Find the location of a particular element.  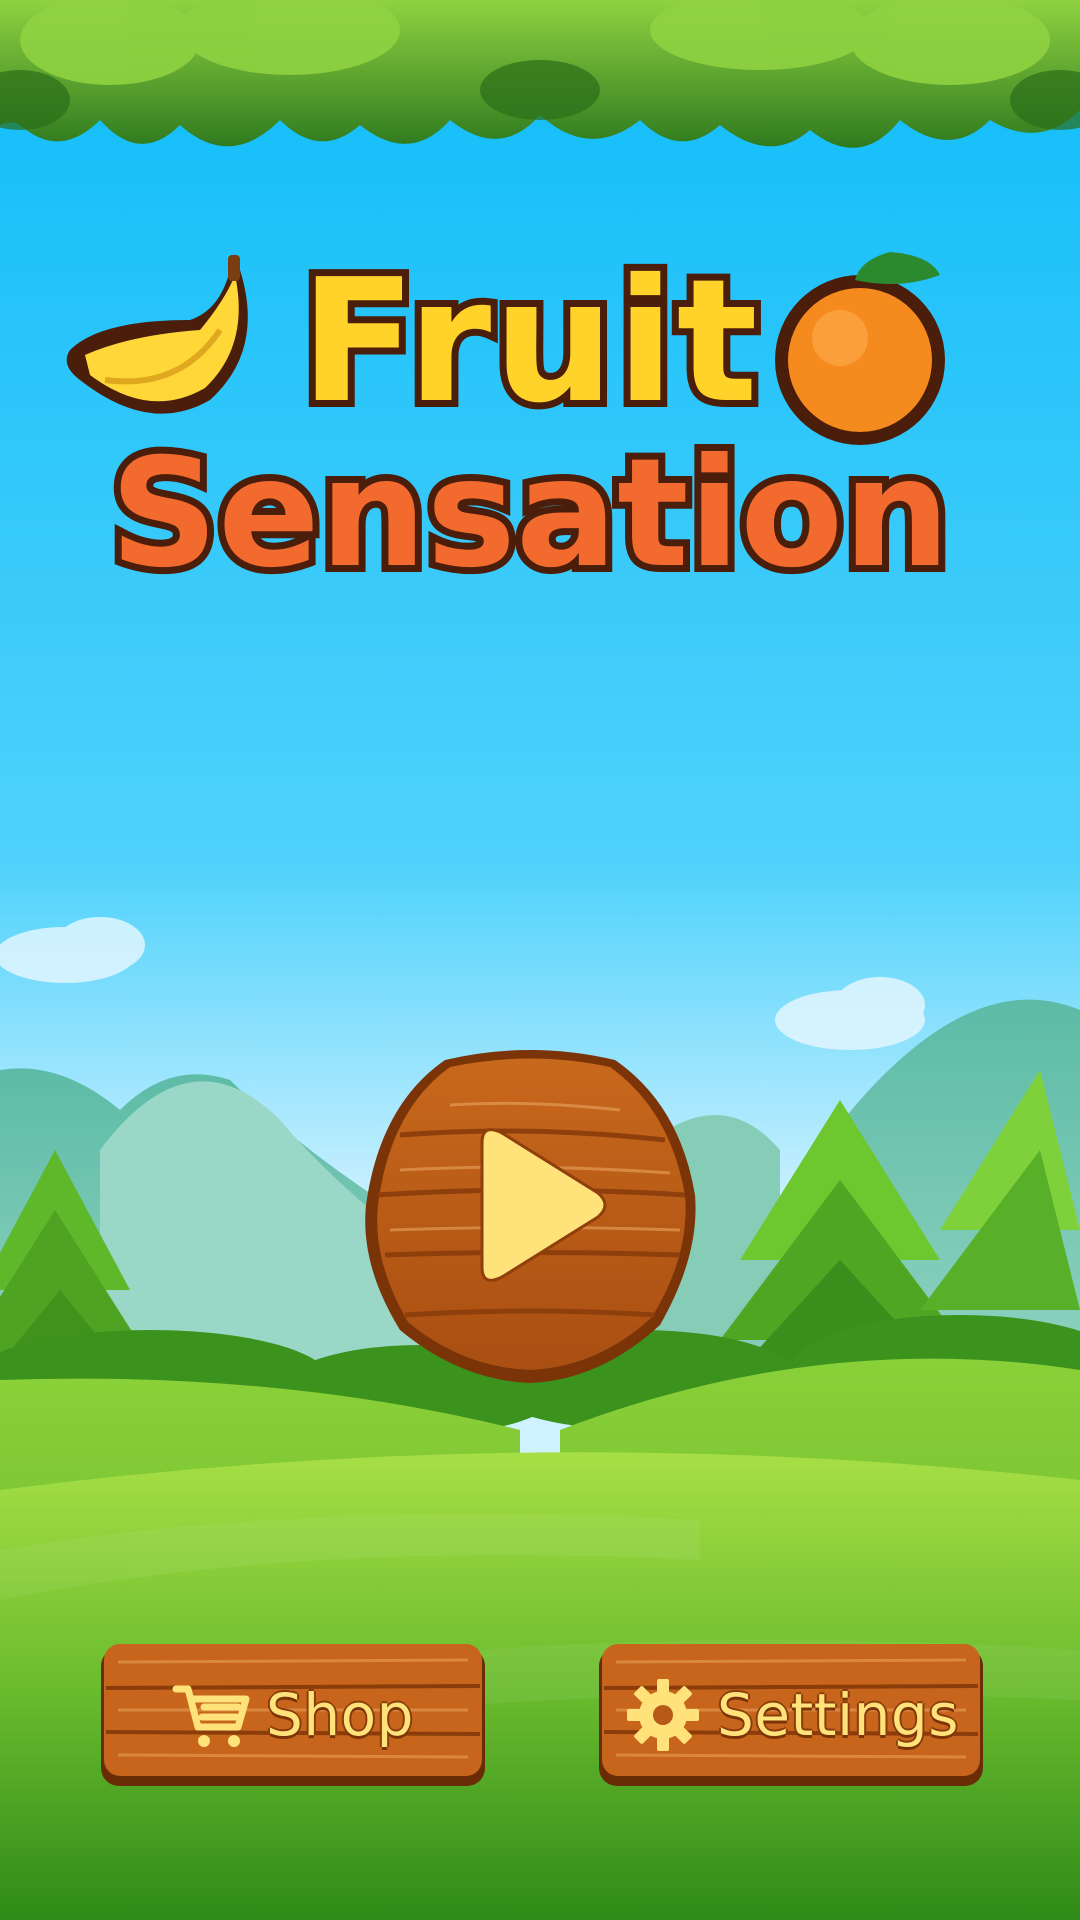

title-line-2: Sensation is located at coordinates (530, 513).